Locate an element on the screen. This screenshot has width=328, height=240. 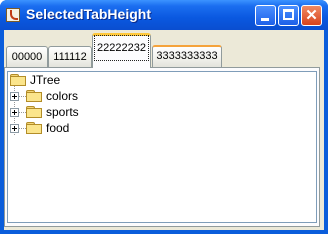
tab-00000: 00000 is located at coordinates (27, 56).